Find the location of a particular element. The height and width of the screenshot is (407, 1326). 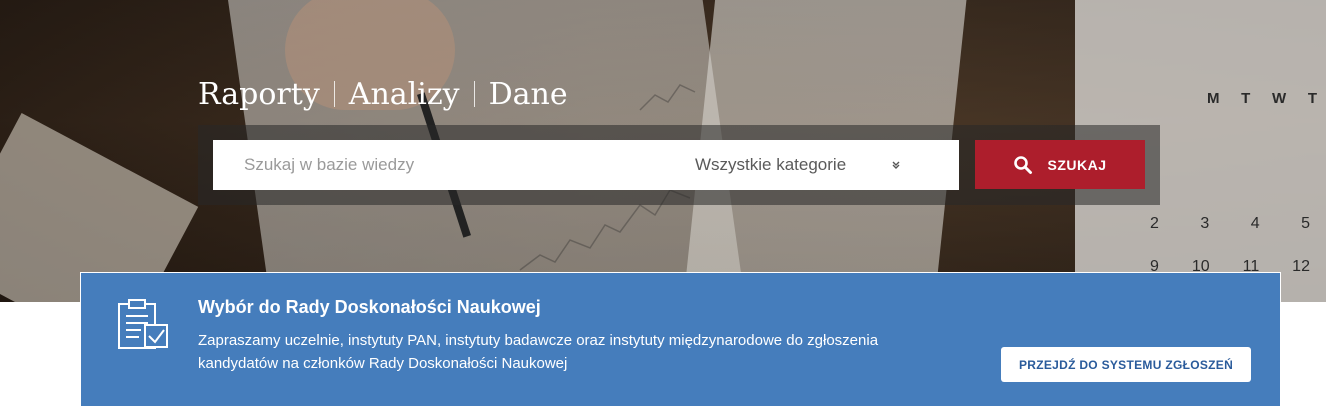

search-icon is located at coordinates (1023, 164).